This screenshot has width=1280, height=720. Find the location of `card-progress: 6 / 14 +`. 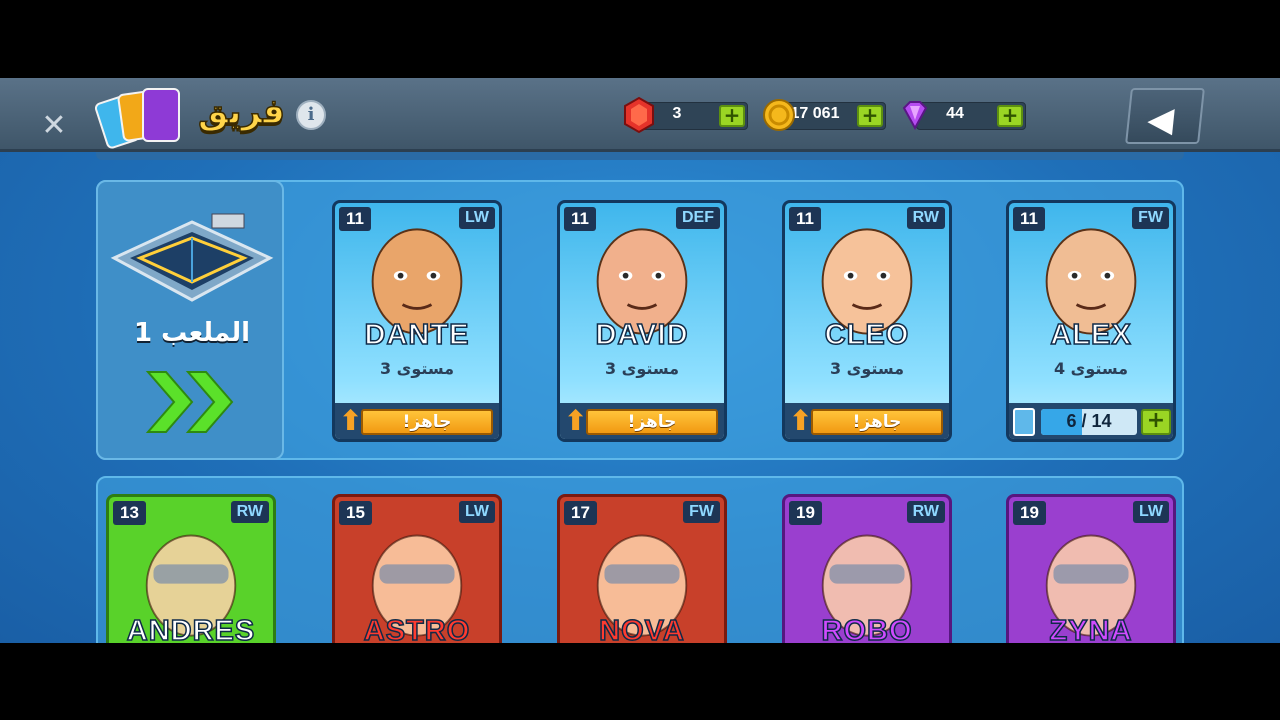

card-progress: 6 / 14 + is located at coordinates (1091, 421).